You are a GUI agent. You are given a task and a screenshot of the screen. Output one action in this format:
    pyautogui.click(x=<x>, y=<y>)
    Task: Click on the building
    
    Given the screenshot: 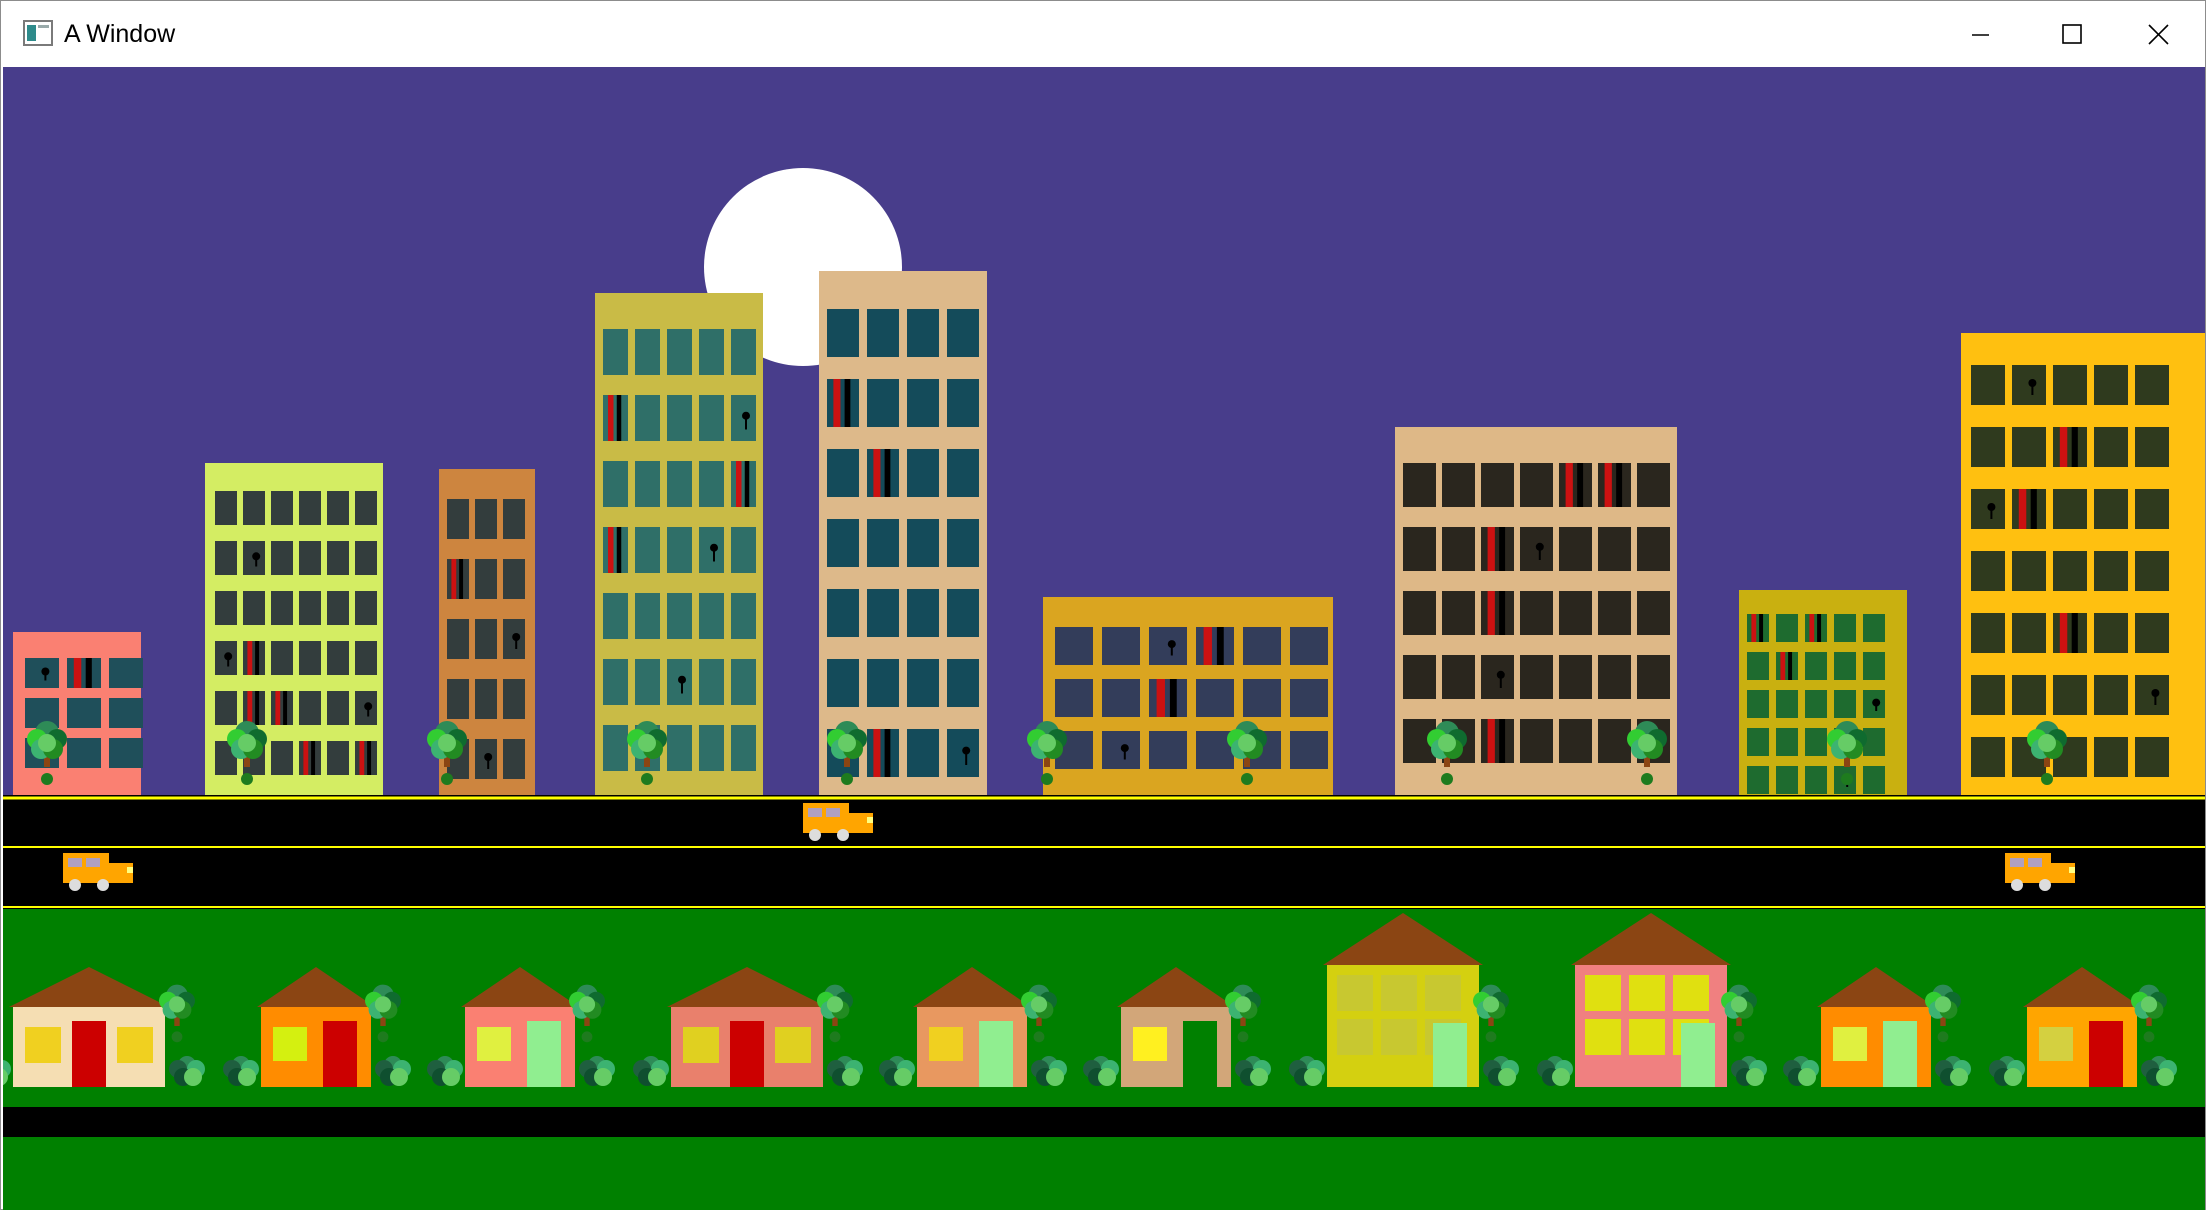 What is the action you would take?
    pyautogui.click(x=2083, y=598)
    